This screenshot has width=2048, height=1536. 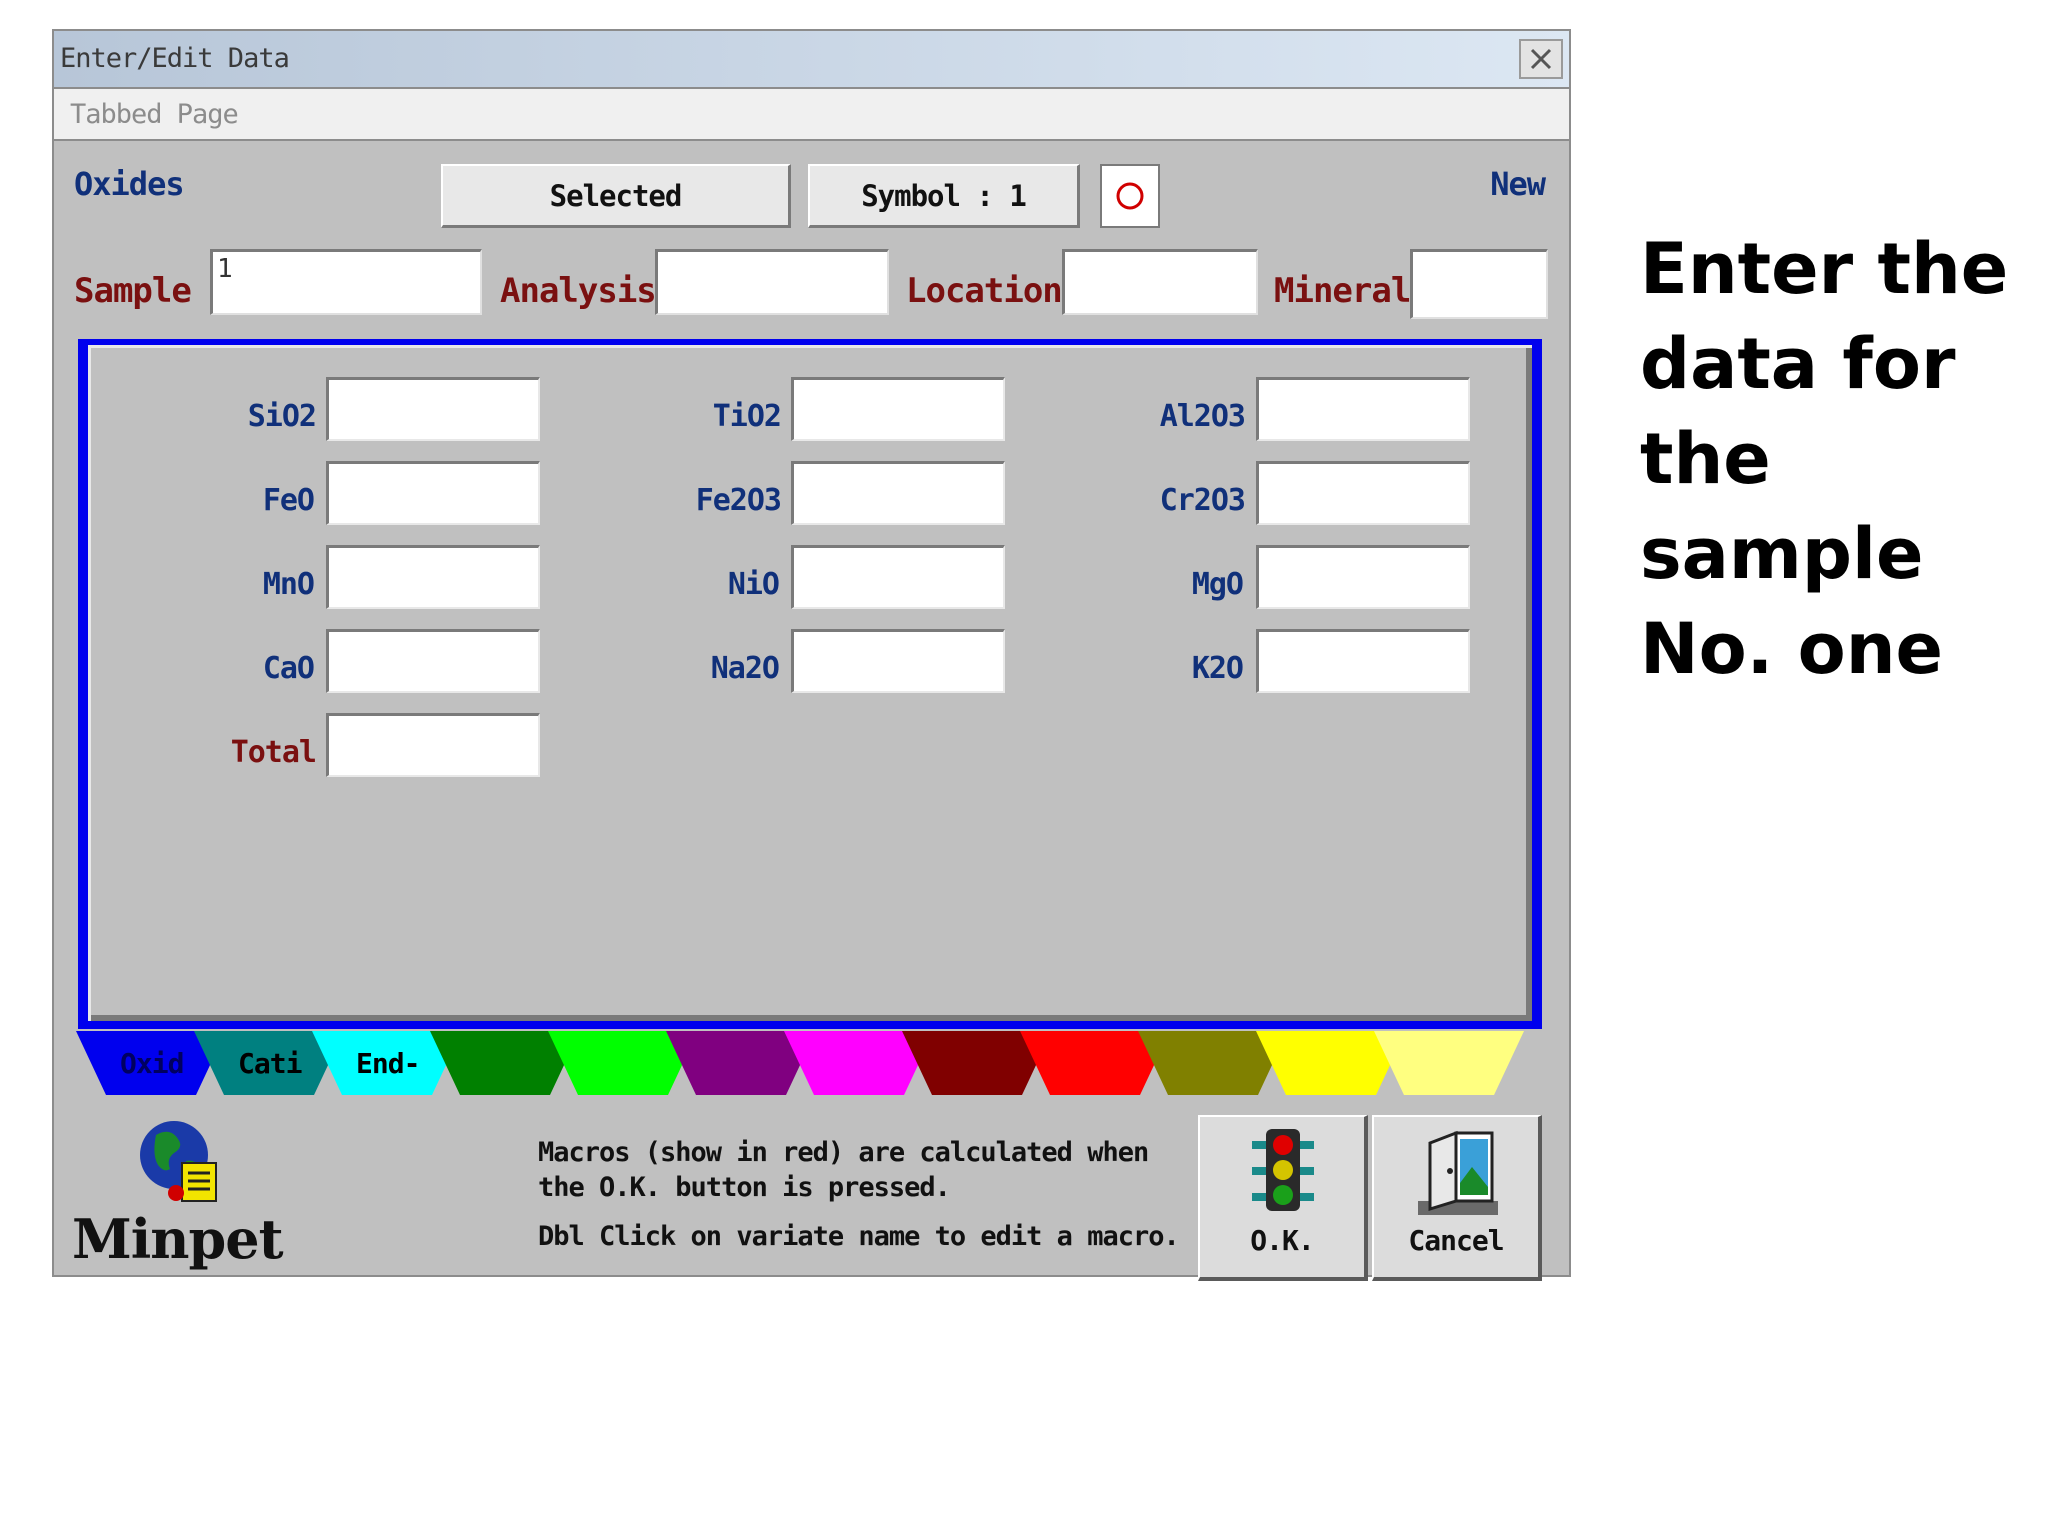 I want to click on oxide-label-nio: NiO, so click(x=709, y=584).